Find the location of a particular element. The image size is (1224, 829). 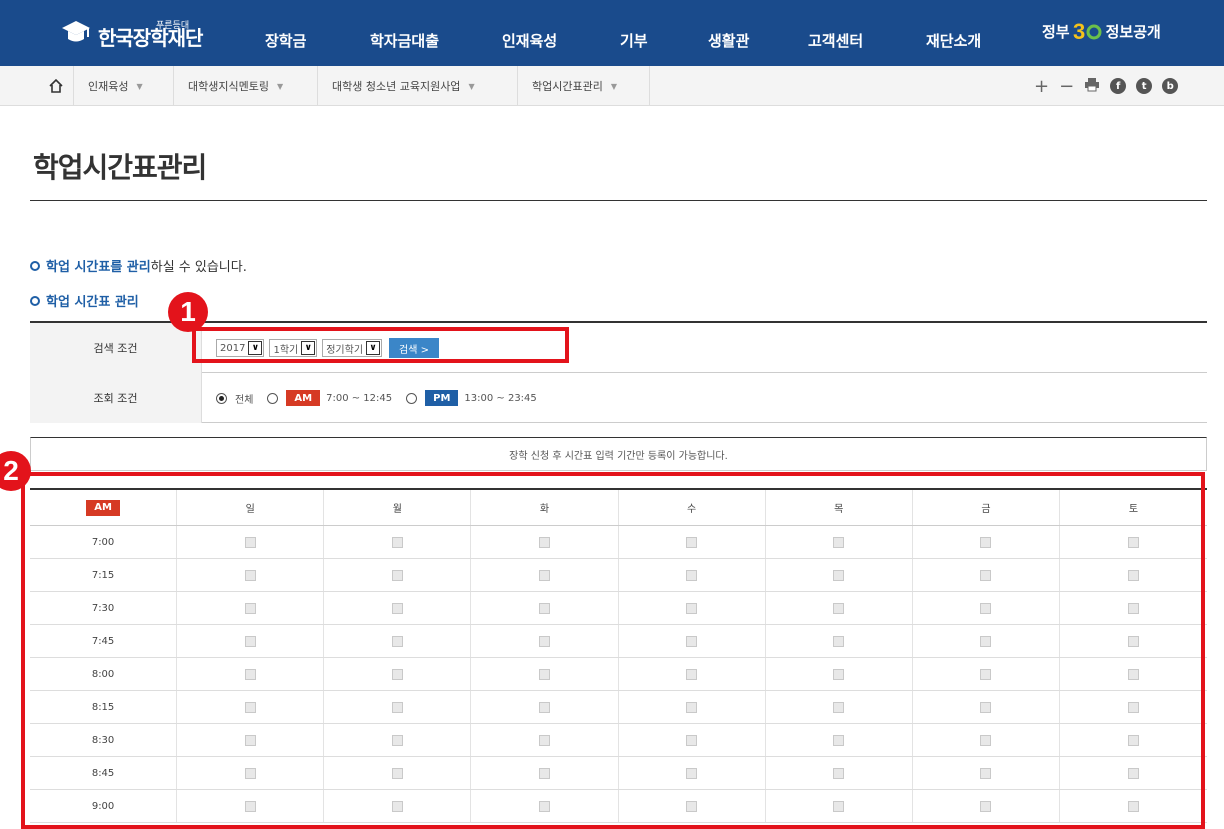

gov-label: 정부 is located at coordinates (1056, 31).